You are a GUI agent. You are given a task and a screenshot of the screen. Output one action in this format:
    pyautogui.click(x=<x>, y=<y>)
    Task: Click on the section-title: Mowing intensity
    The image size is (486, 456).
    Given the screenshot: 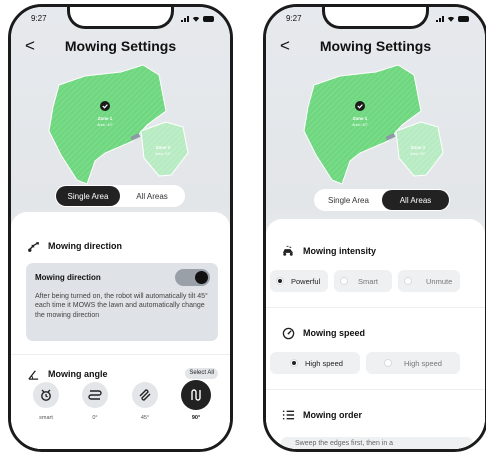 What is the action you would take?
    pyautogui.click(x=339, y=251)
    